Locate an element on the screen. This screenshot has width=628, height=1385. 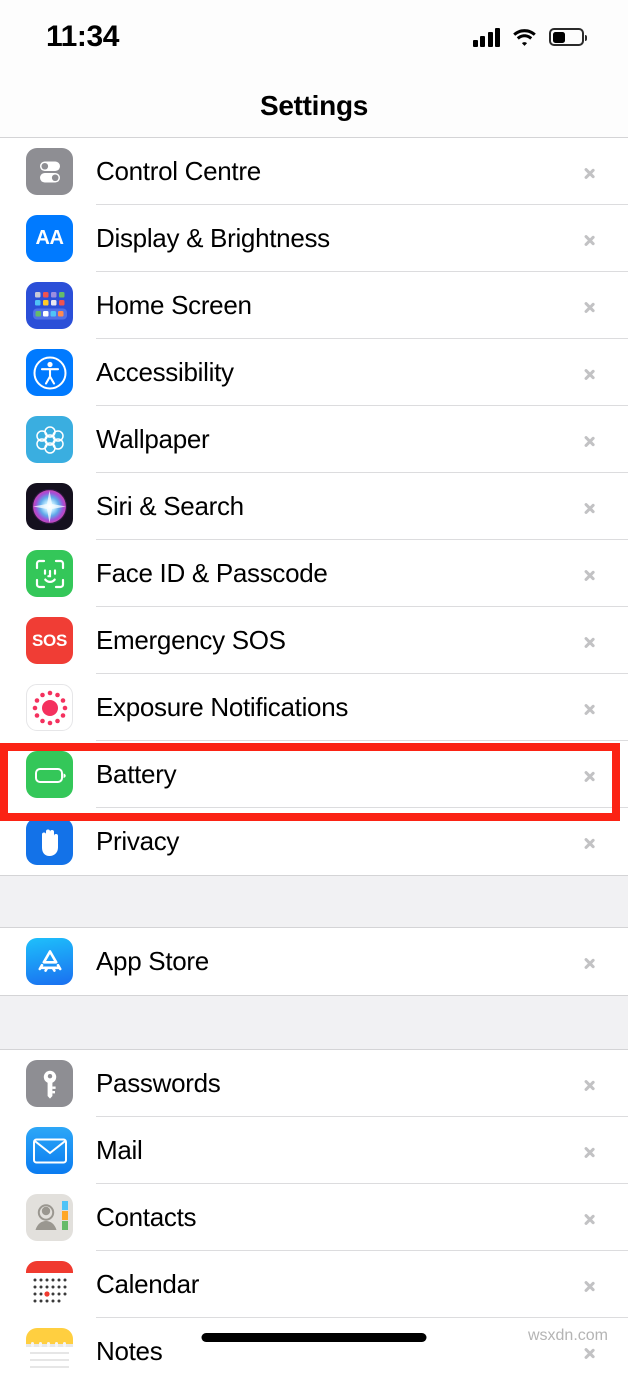
notes-icon is located at coordinates (49, 1351).